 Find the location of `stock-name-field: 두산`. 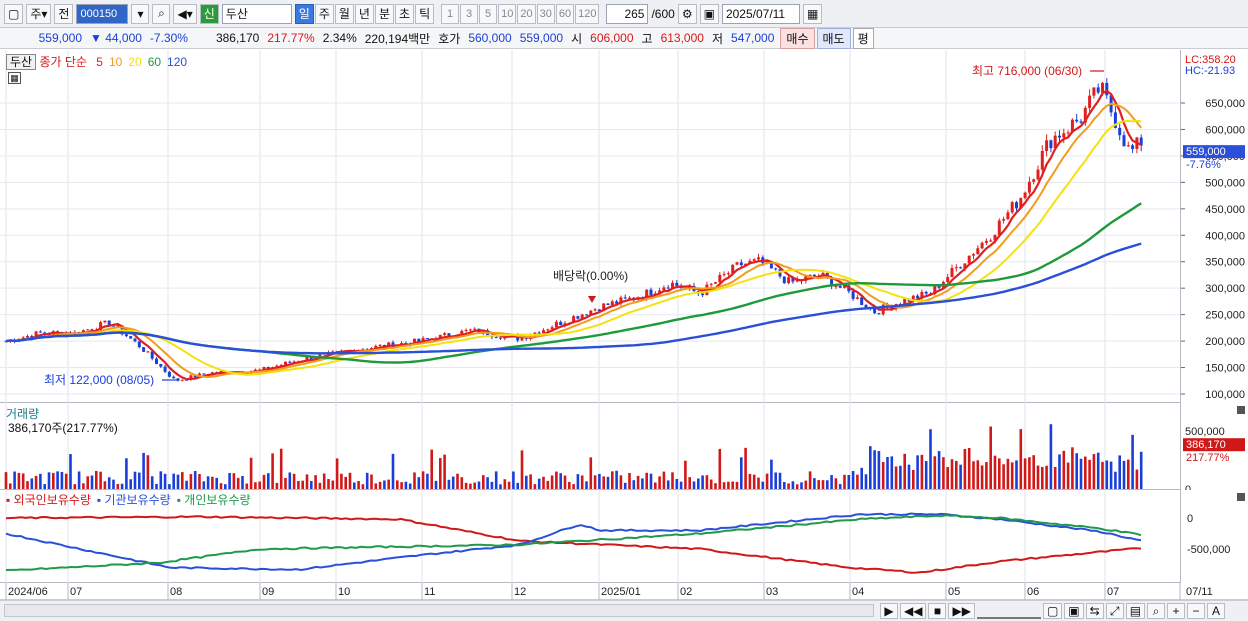

stock-name-field: 두산 is located at coordinates (256, 13).